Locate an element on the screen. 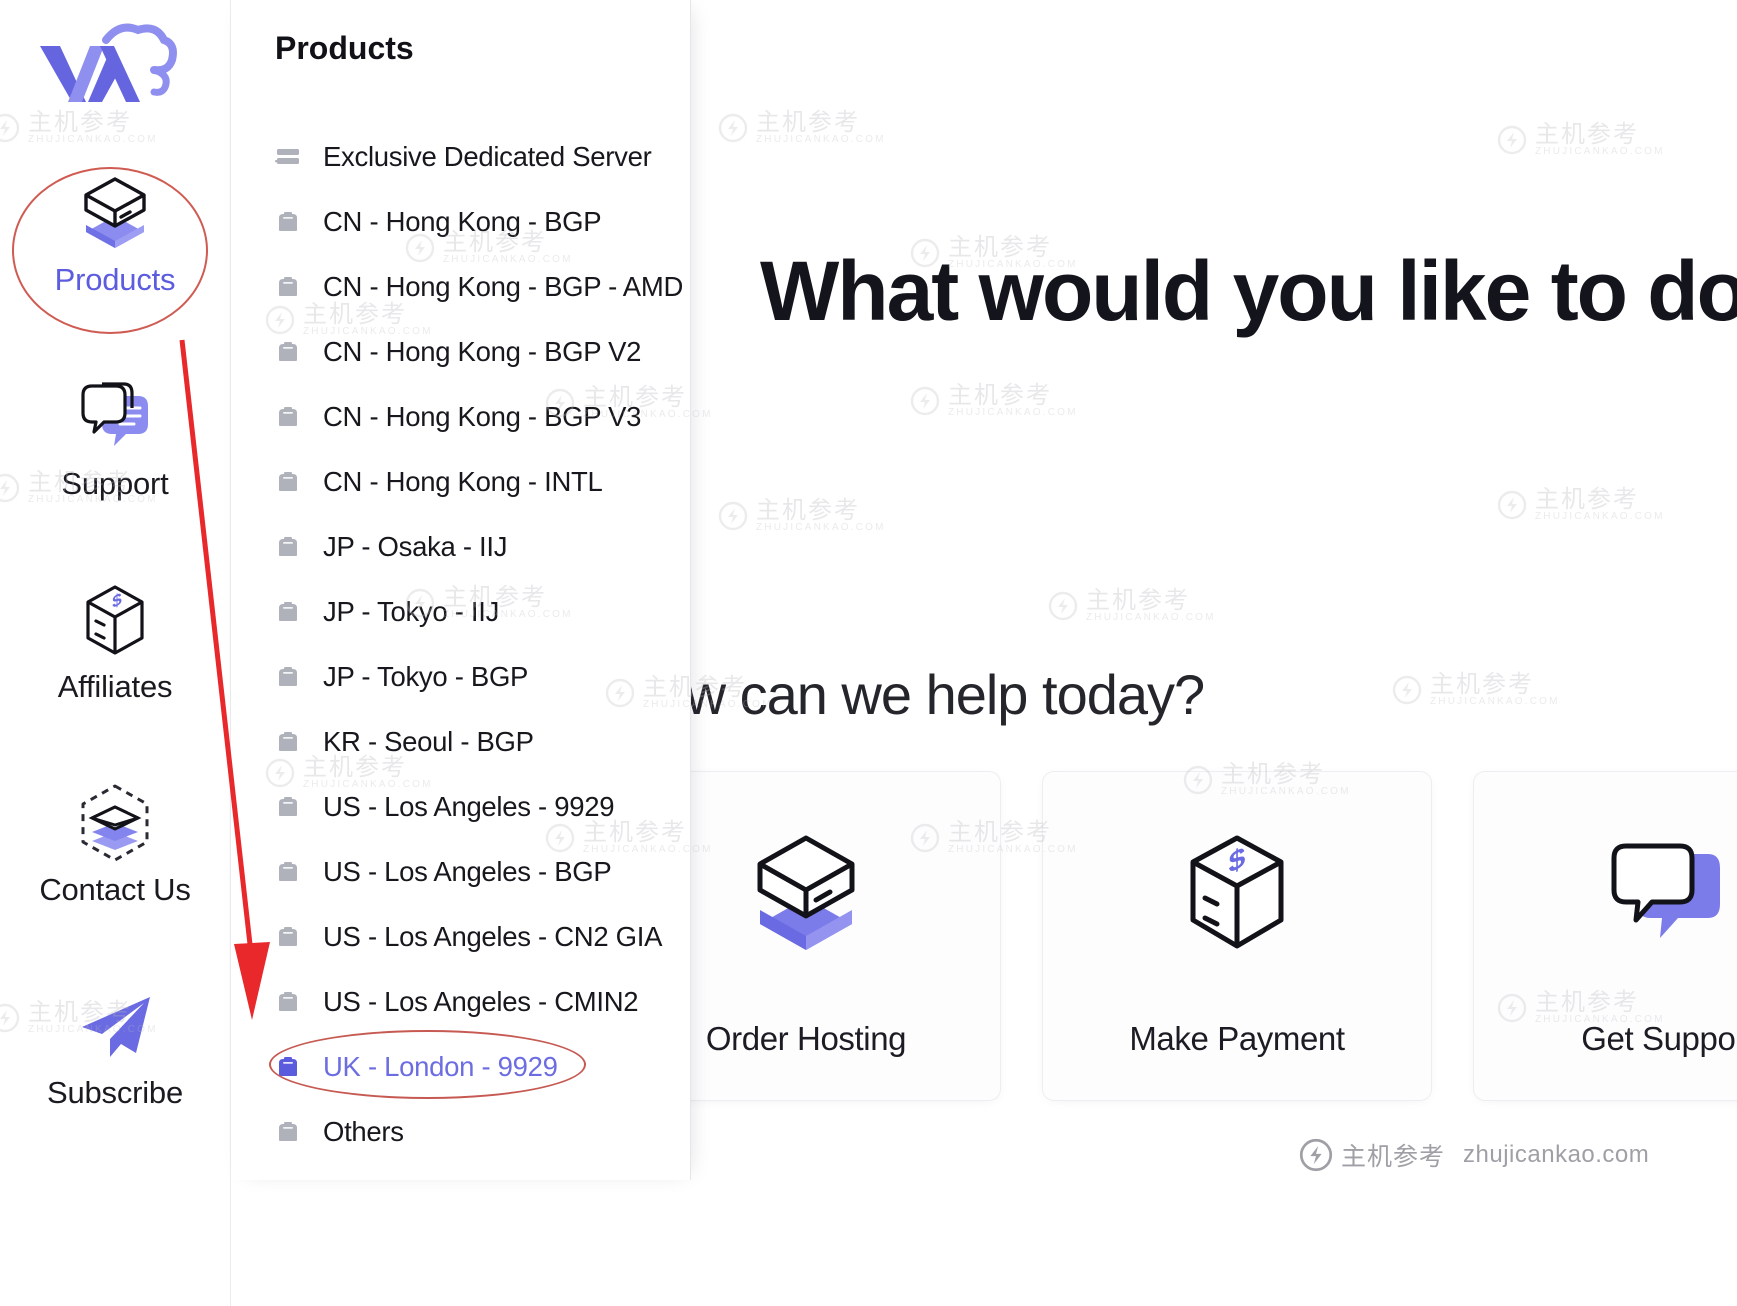 This screenshot has width=1737, height=1306. menu-item-us-los-angeles-bgp: US - Los Angeles - BGP is located at coordinates (460, 871).